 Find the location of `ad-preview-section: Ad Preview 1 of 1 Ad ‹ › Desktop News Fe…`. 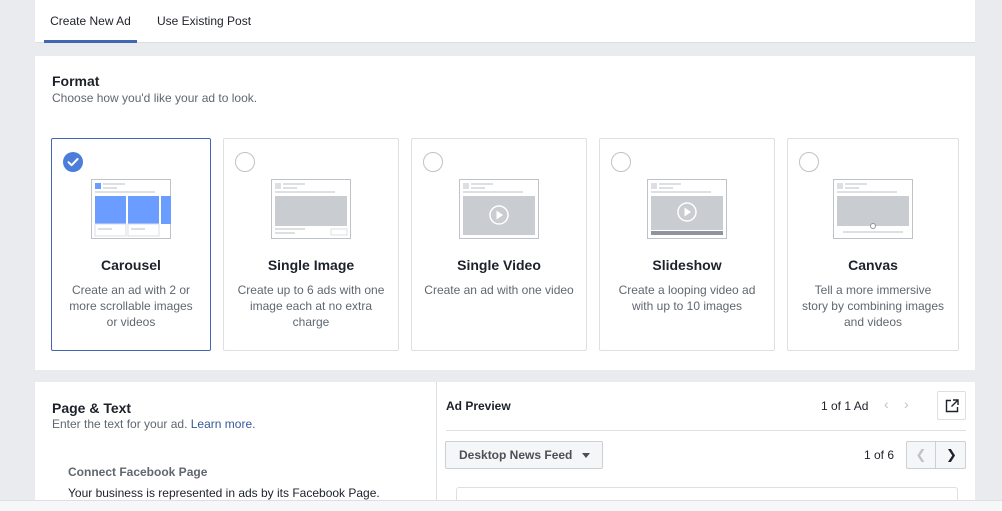

ad-preview-section: Ad Preview 1 of 1 Ad ‹ › Desktop News Fe… is located at coordinates (705, 446).